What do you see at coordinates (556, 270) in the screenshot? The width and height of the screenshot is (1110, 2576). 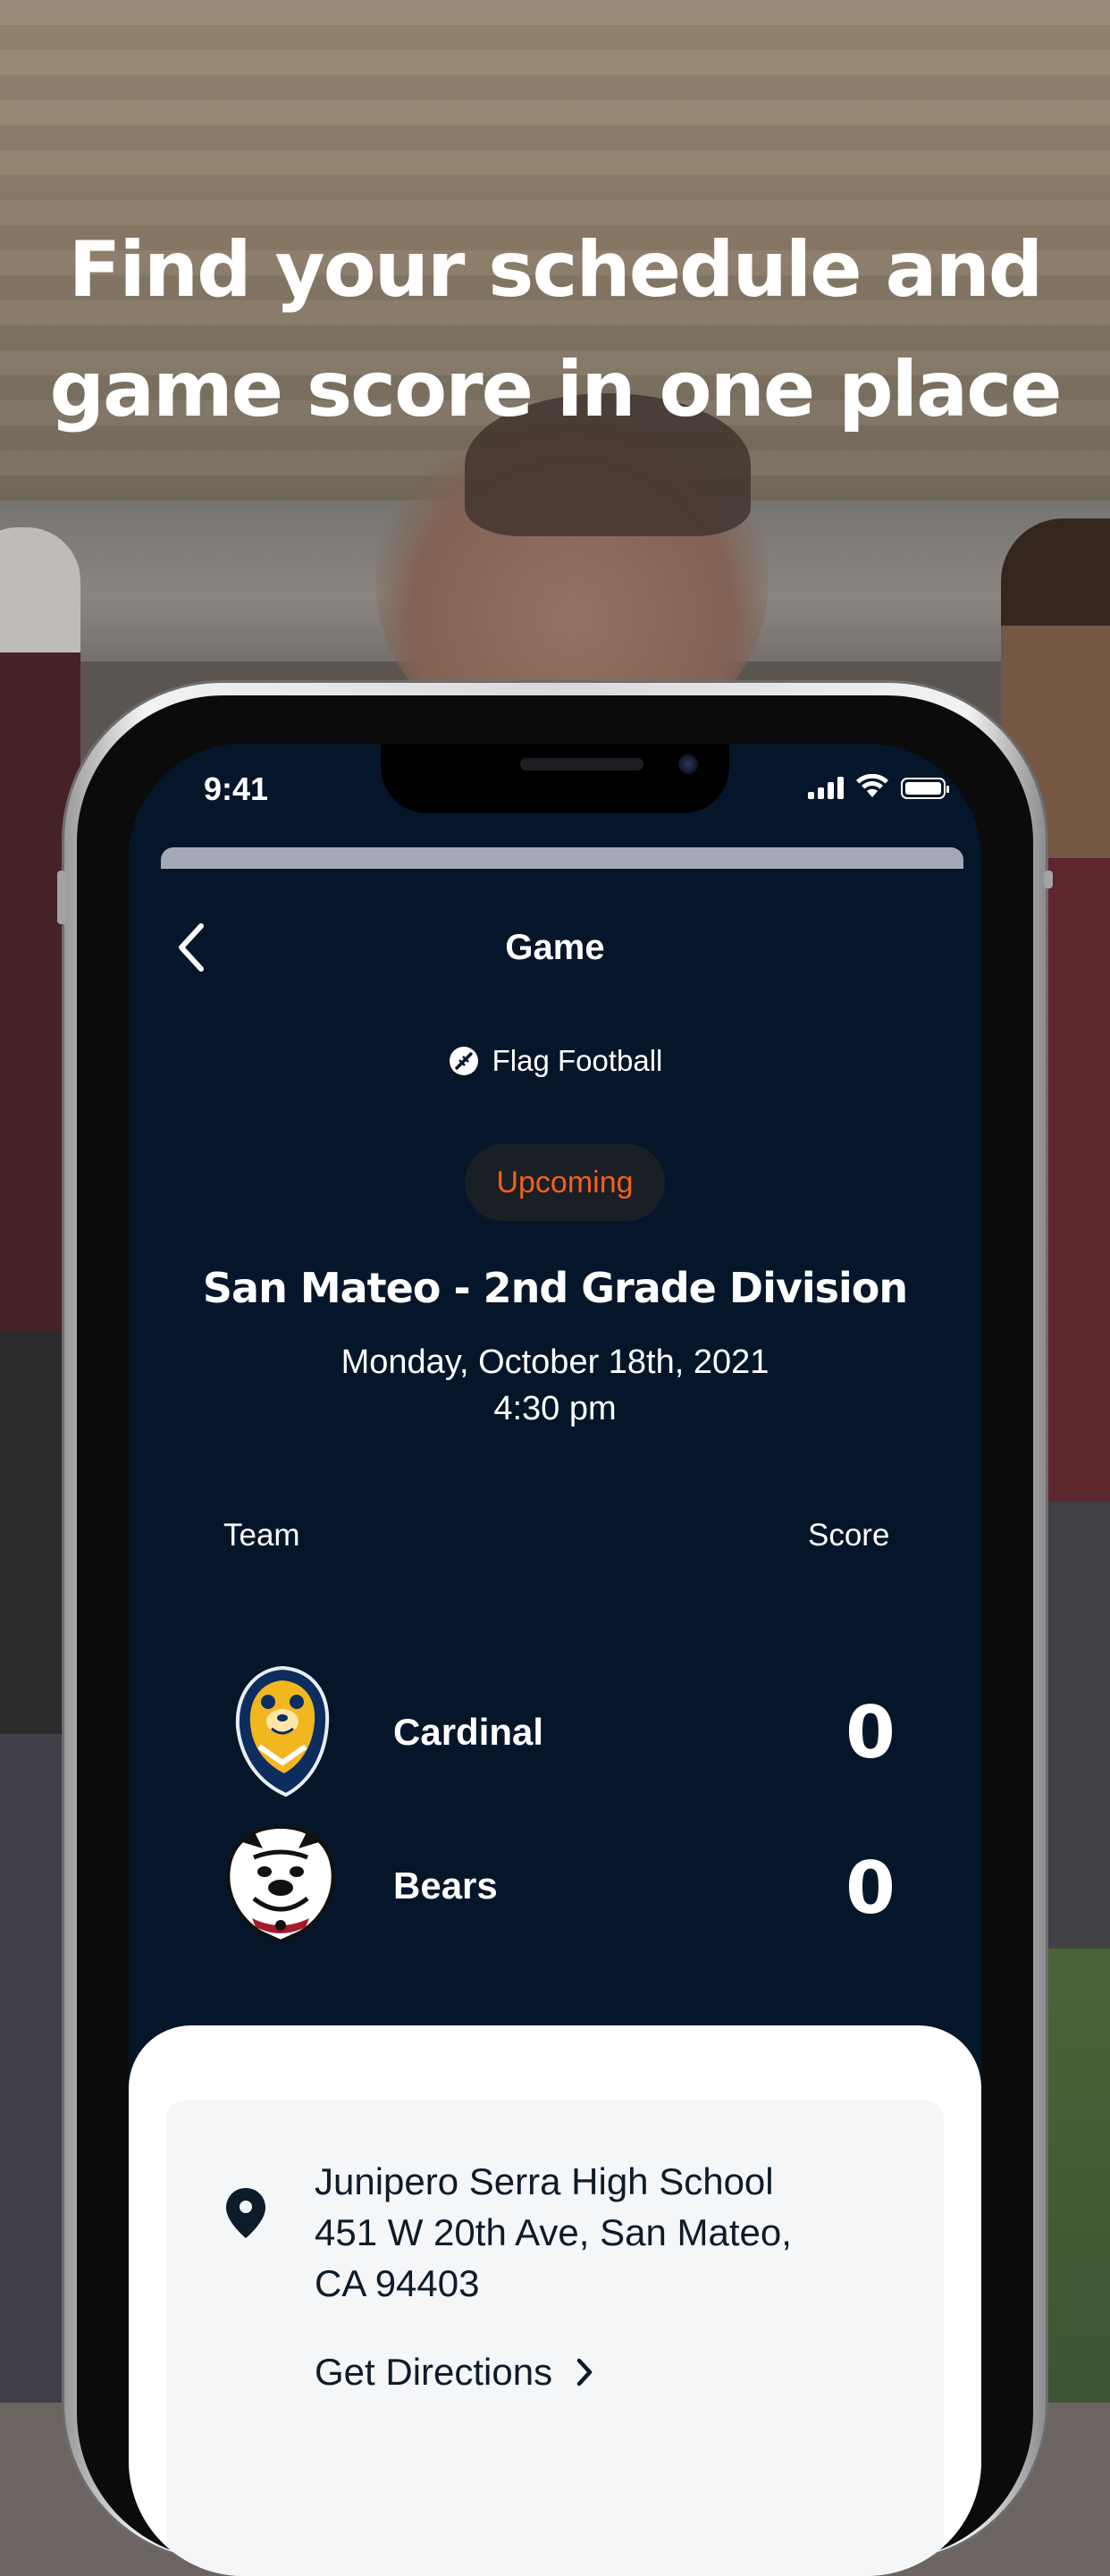 I see `headline-line-1: Find your schedule and` at bounding box center [556, 270].